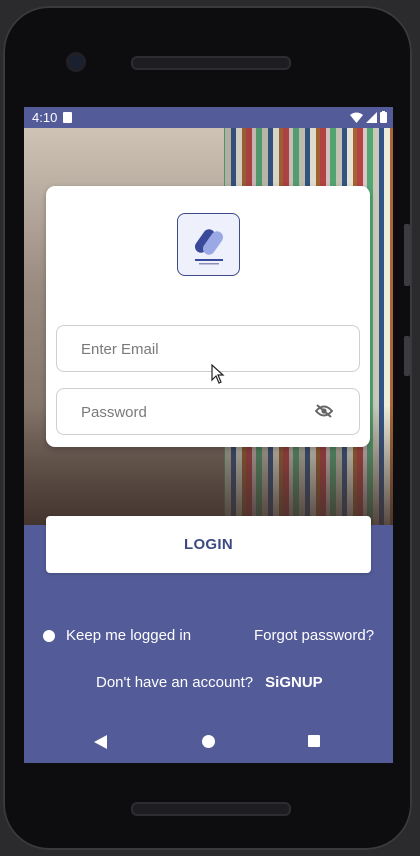 The height and width of the screenshot is (856, 420). Describe the element at coordinates (211, 809) in the screenshot. I see `bottom-speaker` at that location.